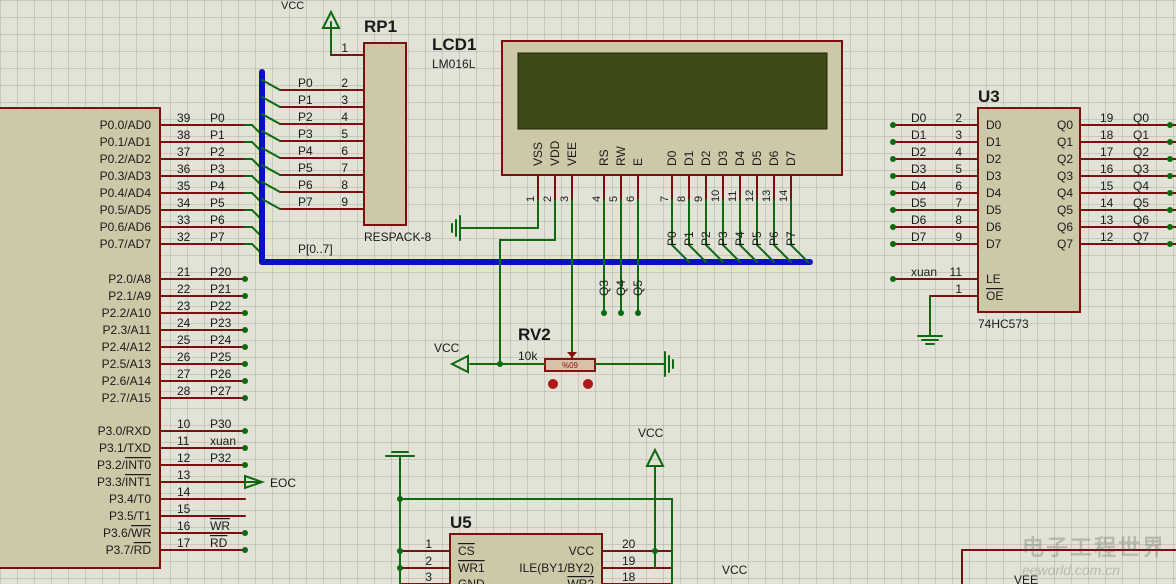 The height and width of the screenshot is (584, 1176). I want to click on rp1-vcc-label: VCC, so click(292, 6).